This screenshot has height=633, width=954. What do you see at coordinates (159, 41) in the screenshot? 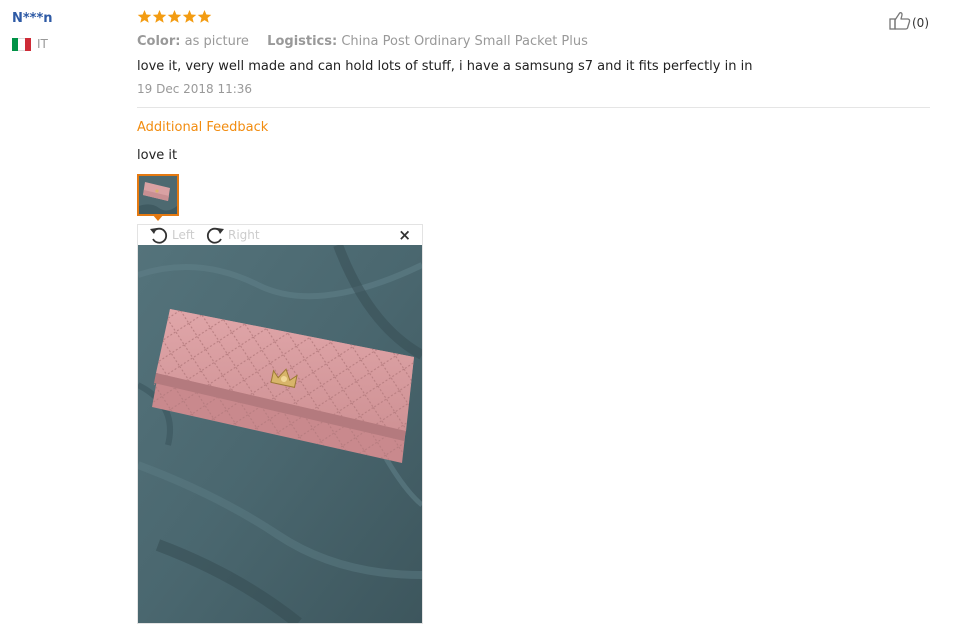
I see `color-label: Color:` at bounding box center [159, 41].